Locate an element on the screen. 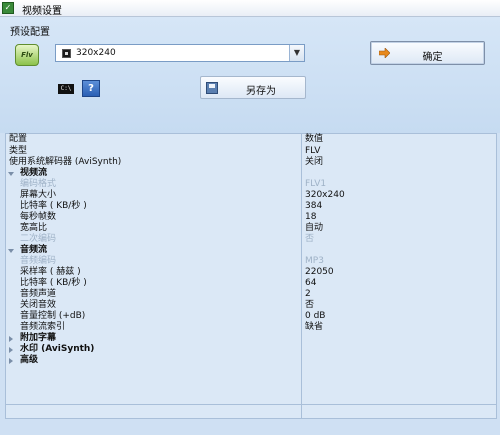 The width and height of the screenshot is (500, 435). category-label: 音频流 is located at coordinates (34, 250).